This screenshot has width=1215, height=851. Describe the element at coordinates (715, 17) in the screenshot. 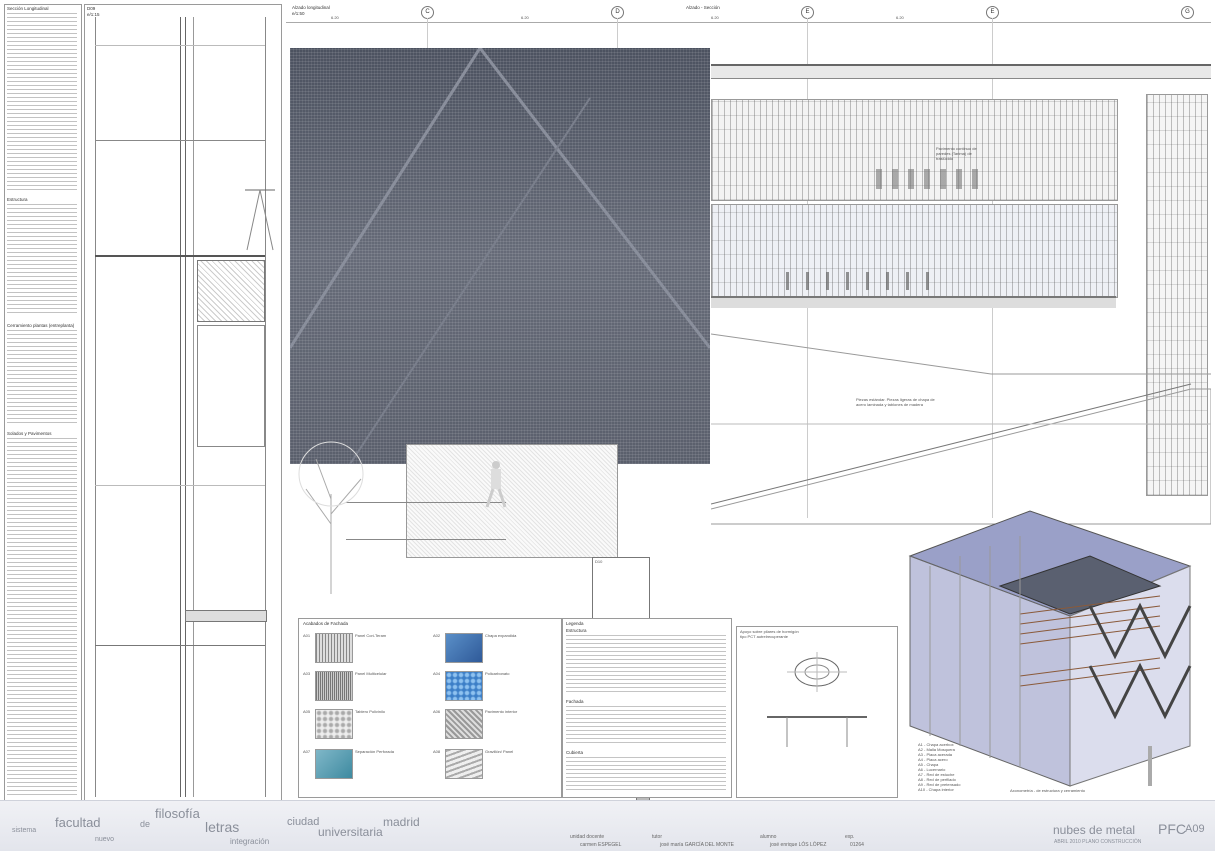

I see `grid-dim-3: 6.20` at that location.